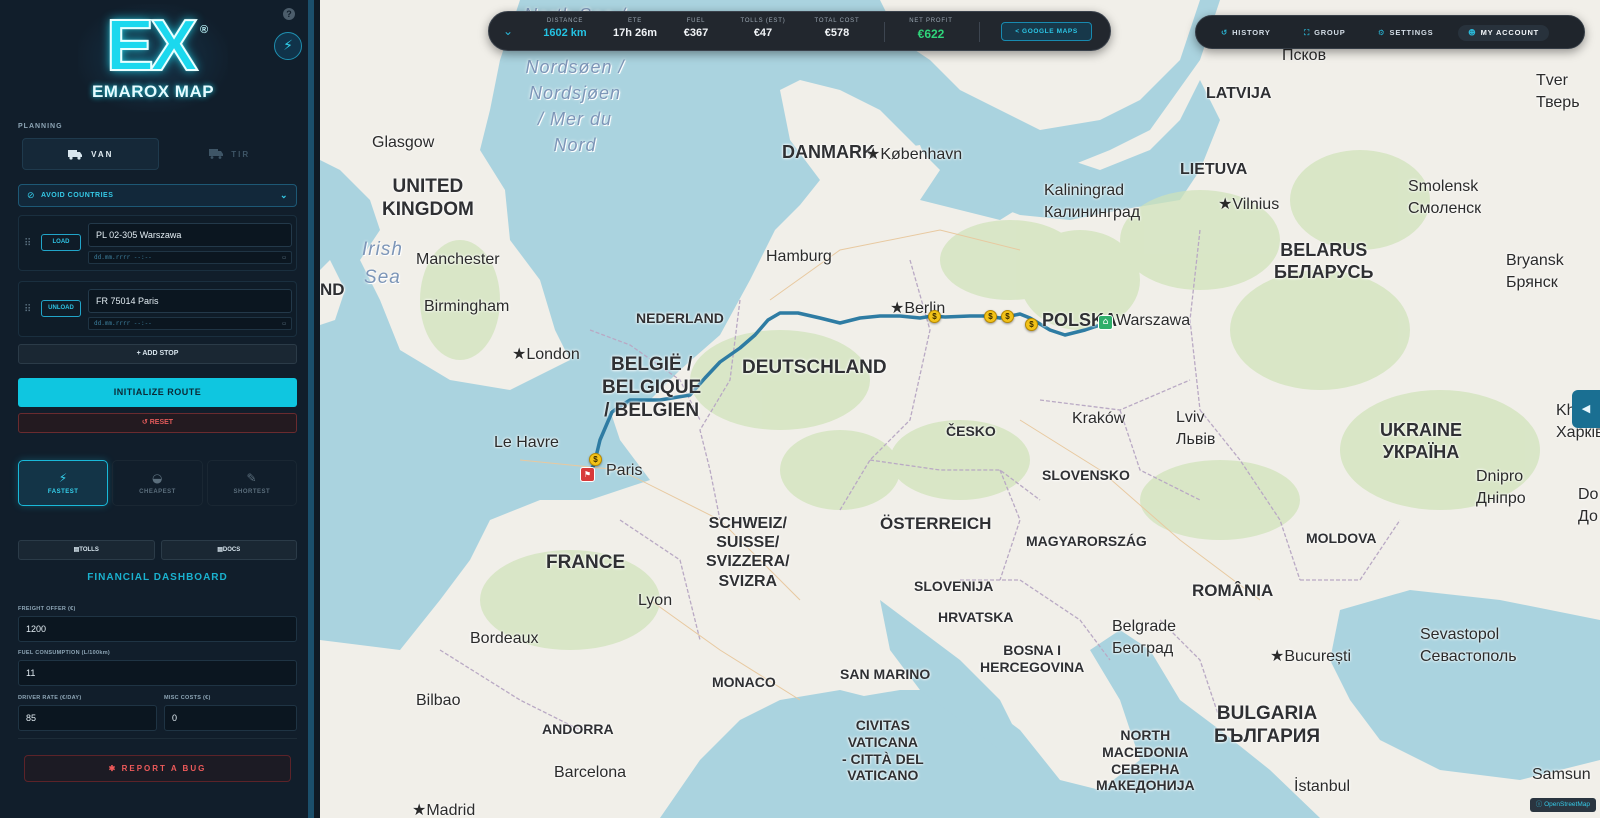 This screenshot has width=1600, height=818. I want to click on vehicle-mode-van: VAN, so click(90, 154).